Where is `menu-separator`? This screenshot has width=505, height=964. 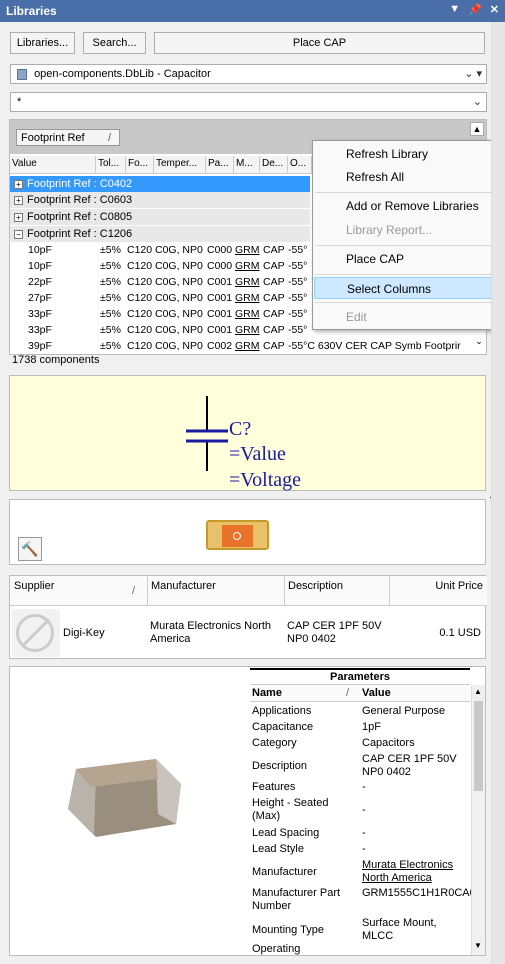 menu-separator is located at coordinates (407, 274).